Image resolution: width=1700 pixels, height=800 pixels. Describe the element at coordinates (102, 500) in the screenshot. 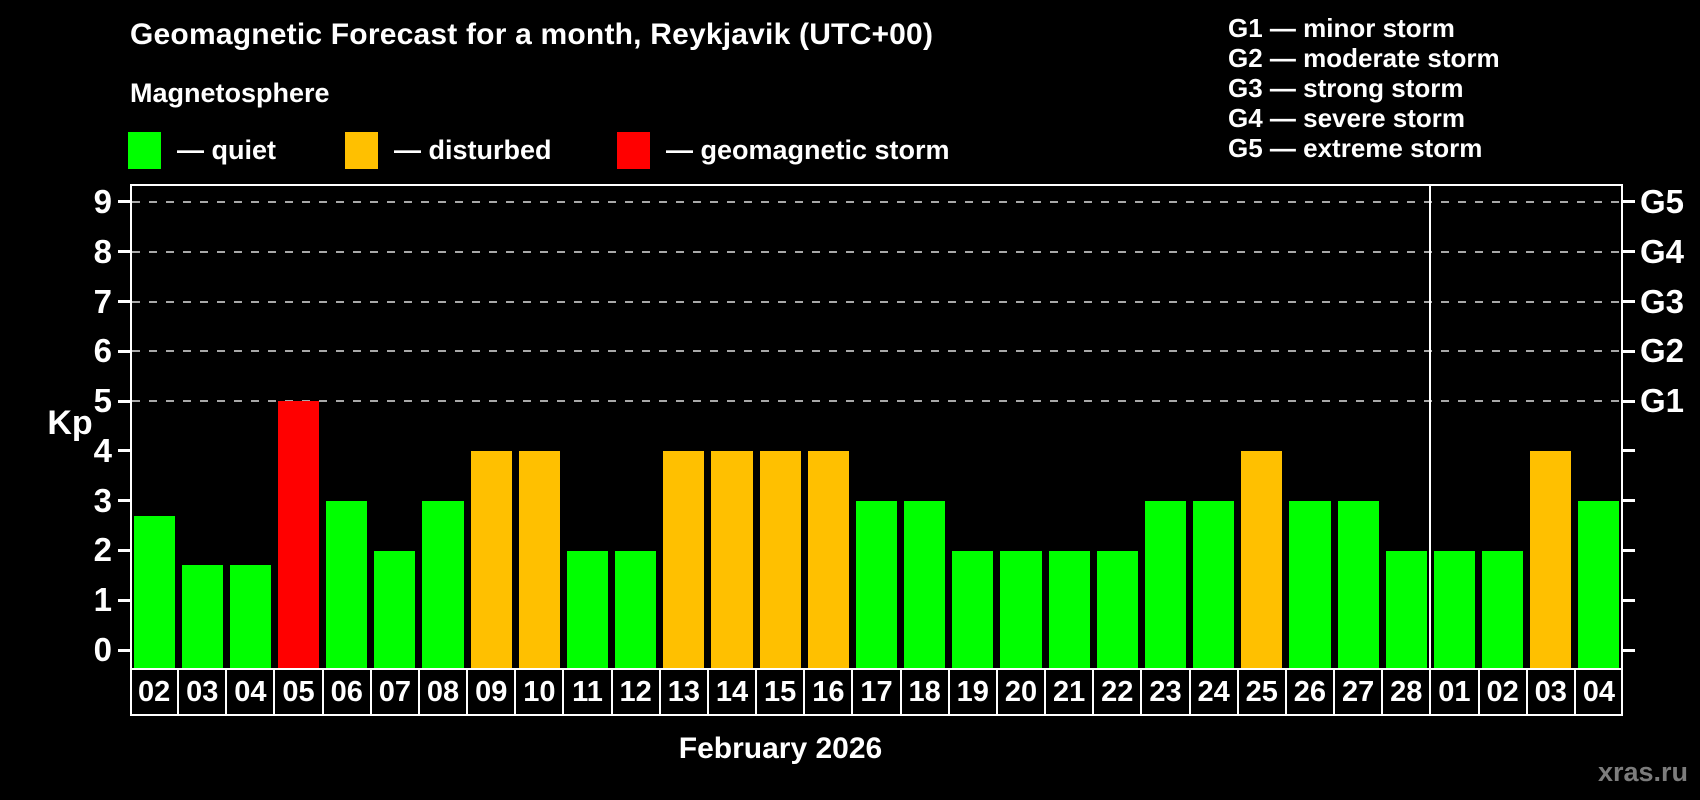

I see `y-tick-label: 3` at that location.